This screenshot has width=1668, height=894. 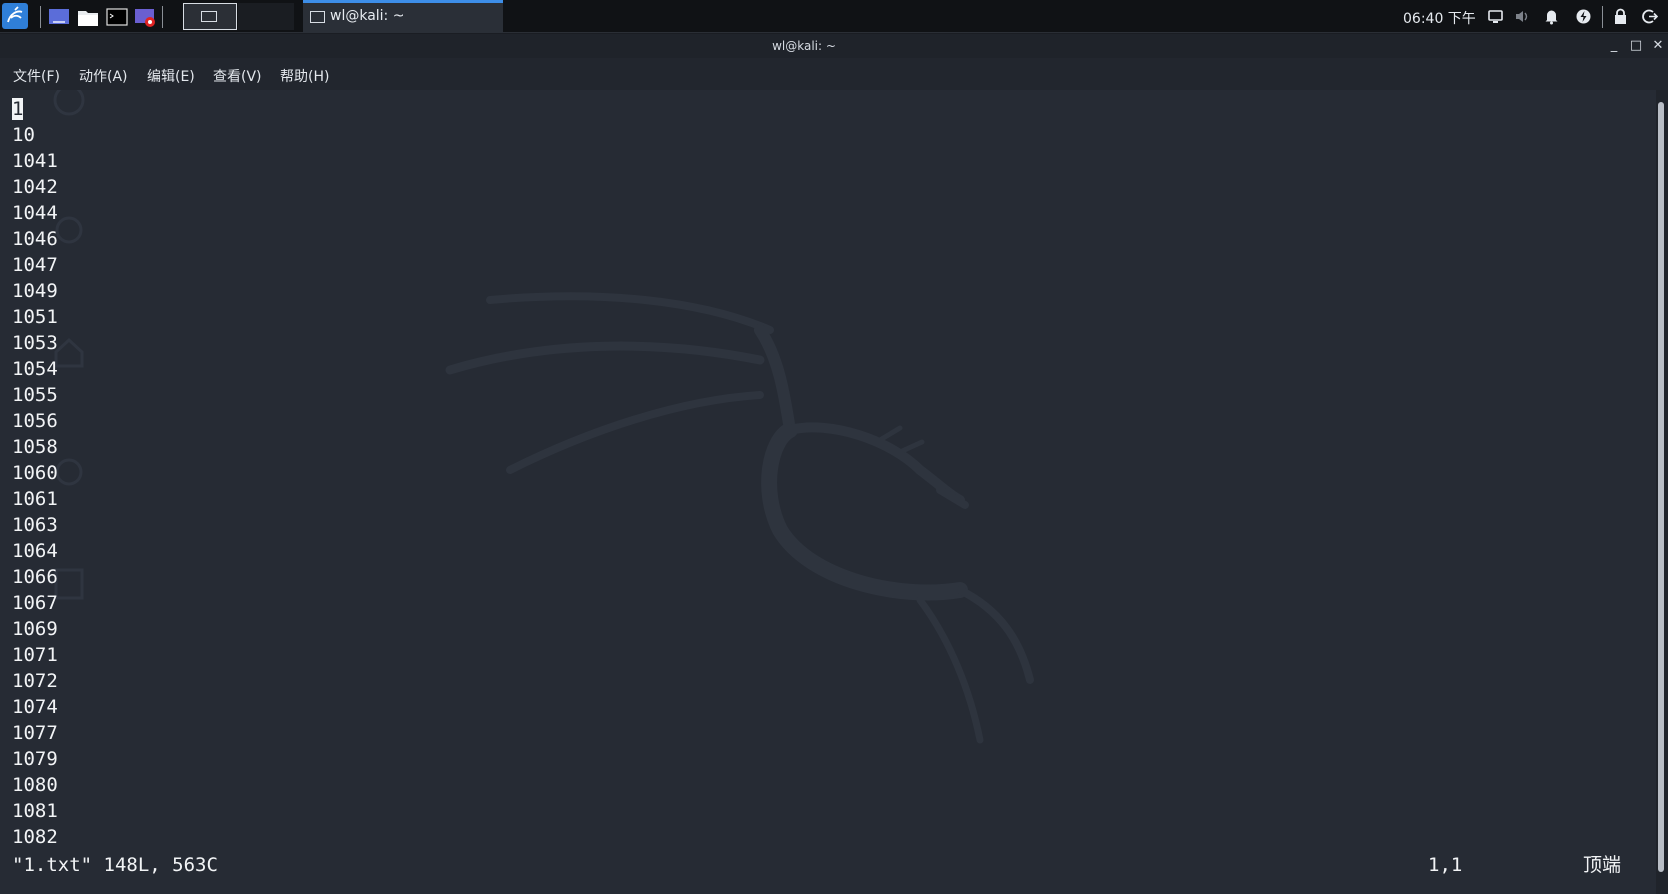 What do you see at coordinates (115, 865) in the screenshot?
I see `status-file-info: "1.txt" 148L, 563C` at bounding box center [115, 865].